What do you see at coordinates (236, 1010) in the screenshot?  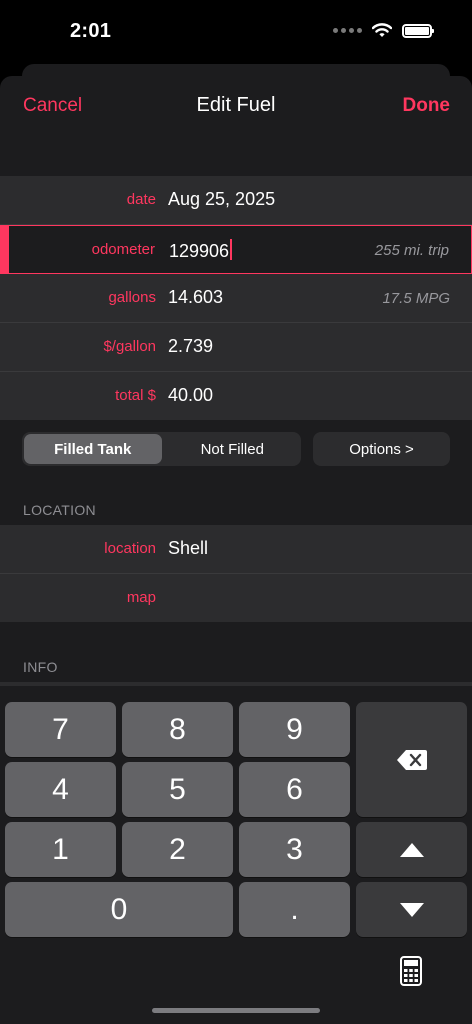 I see `home-indicator` at bounding box center [236, 1010].